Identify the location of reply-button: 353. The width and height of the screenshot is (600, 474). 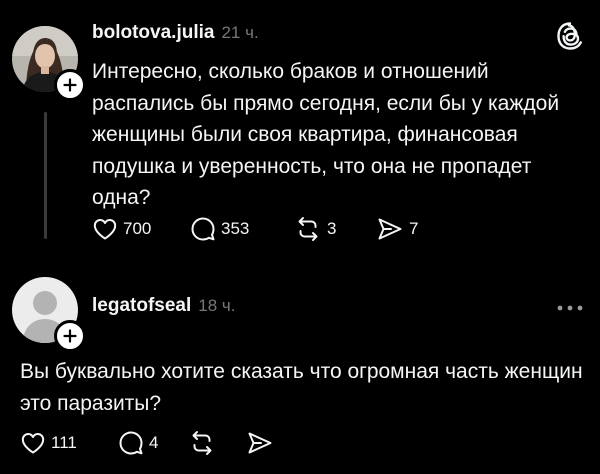
(242, 229).